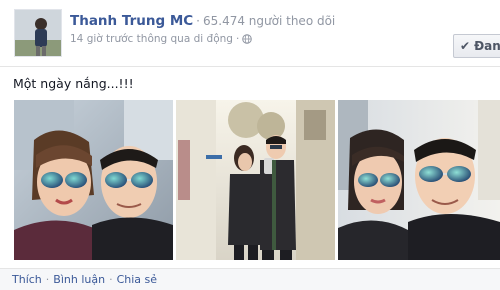 This screenshot has width=500, height=290. I want to click on header-divider, so click(250, 66).